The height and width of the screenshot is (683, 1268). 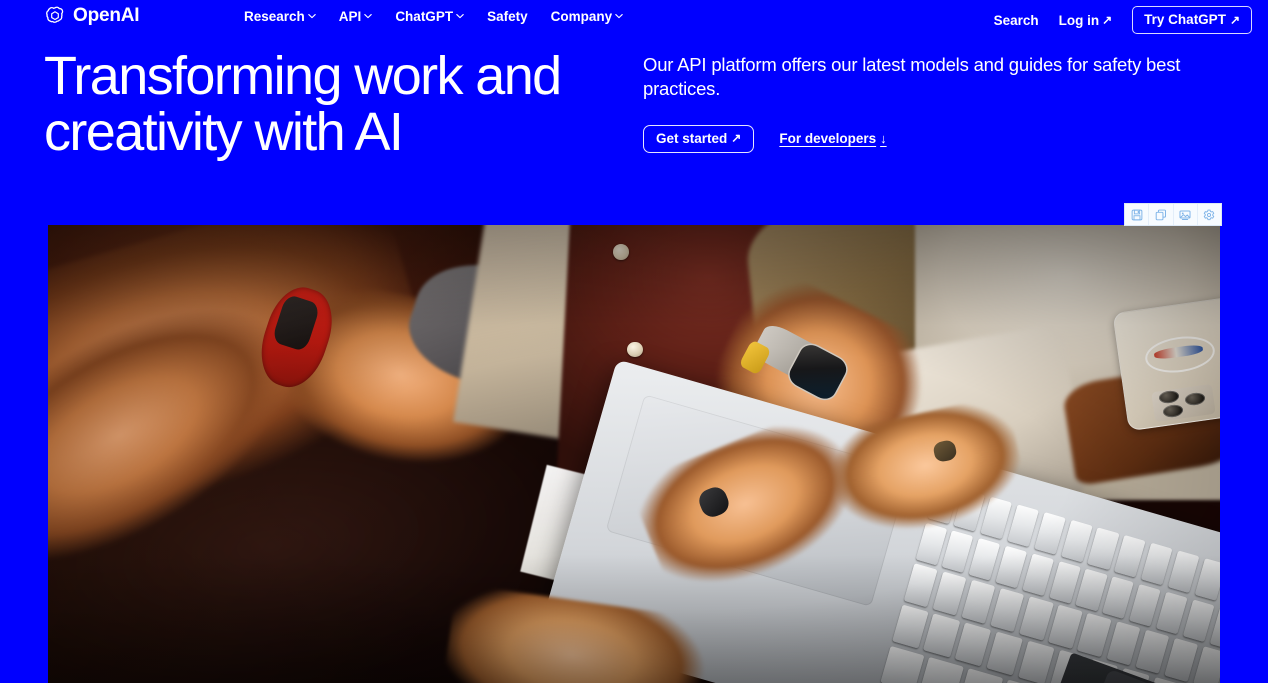 I want to click on main-navigation: Research API ChatGPT Safety Company, so click(x=433, y=17).